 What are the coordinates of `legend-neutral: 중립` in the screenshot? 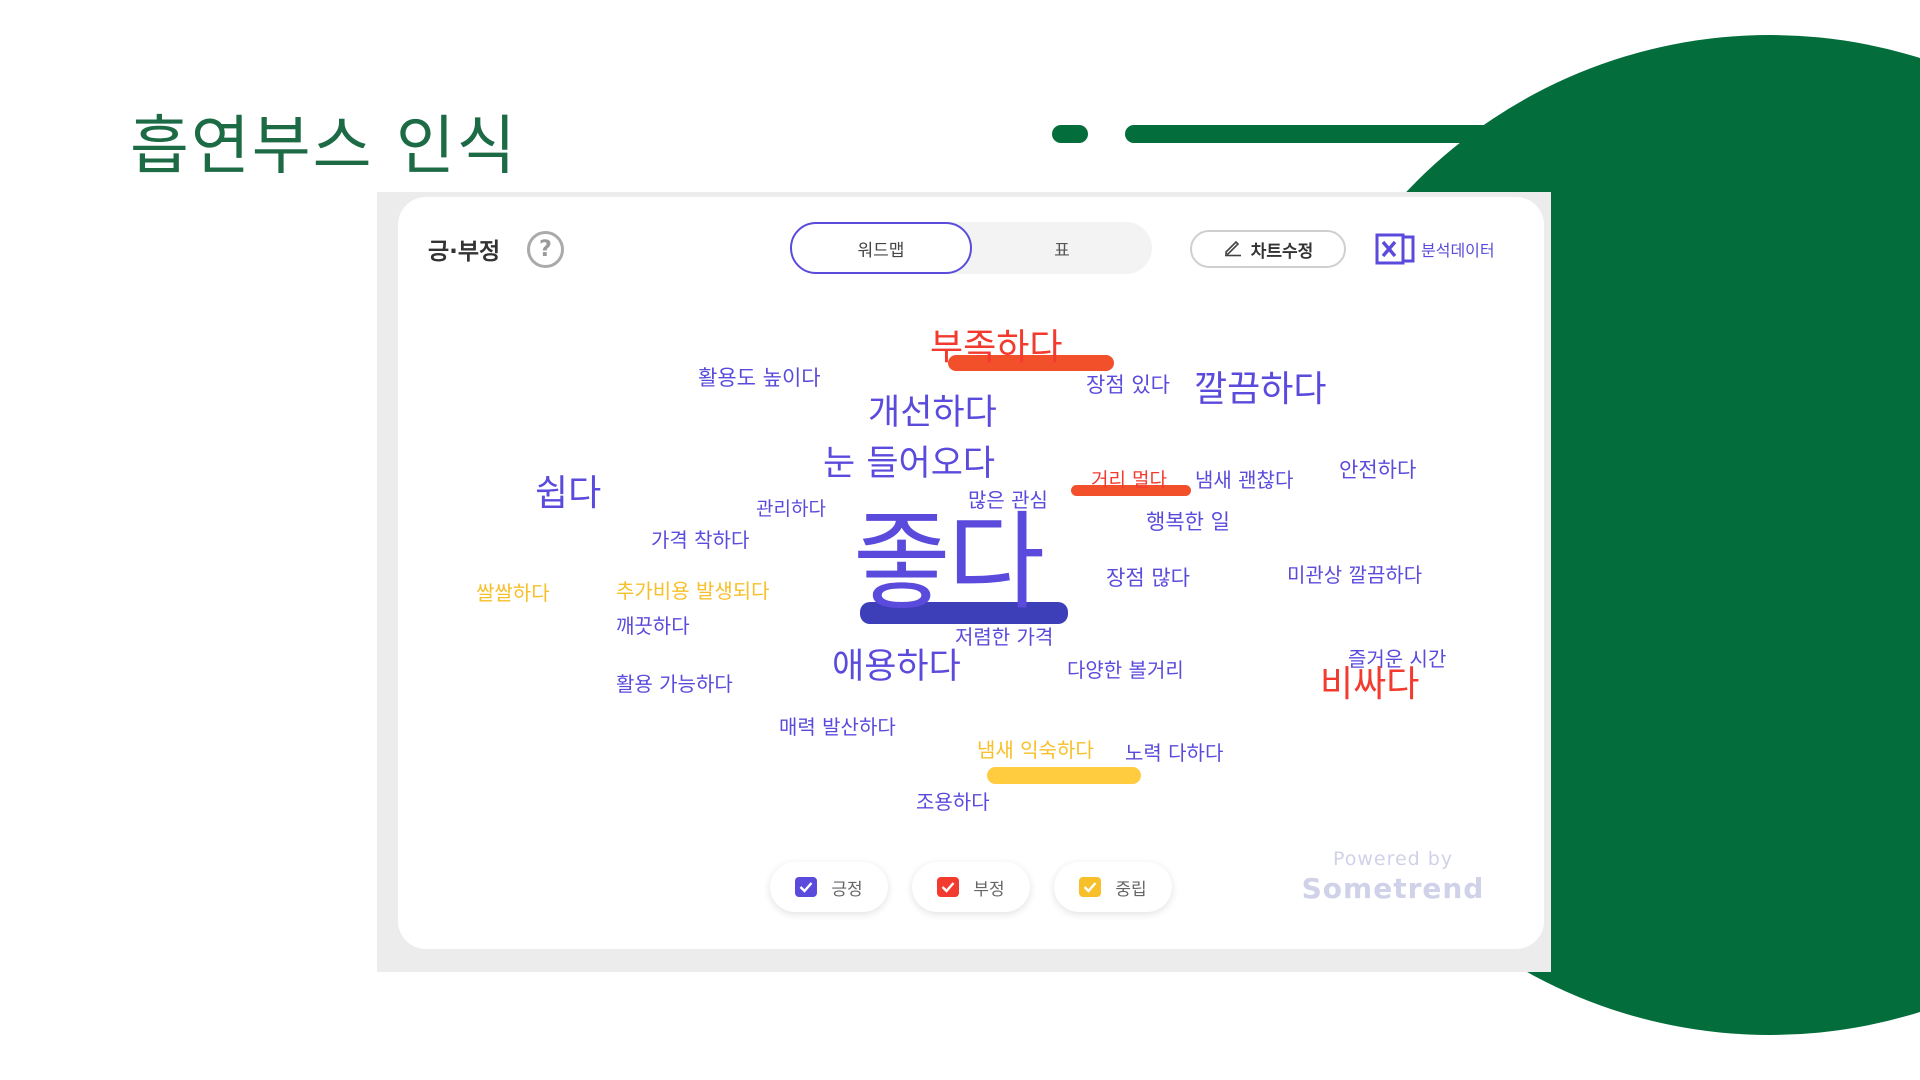 It's located at (1113, 887).